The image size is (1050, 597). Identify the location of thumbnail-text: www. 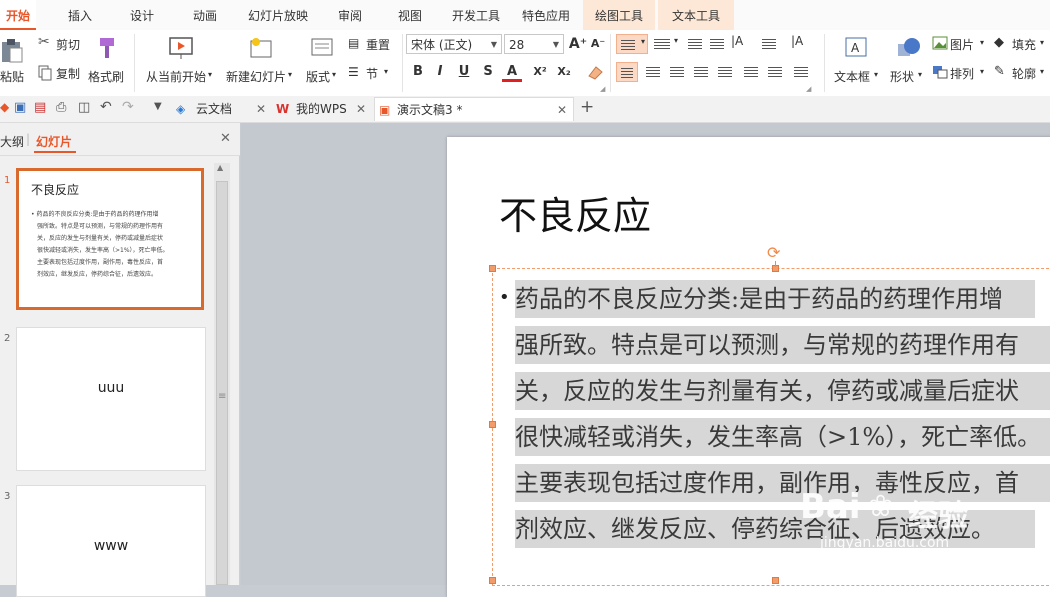
(111, 546).